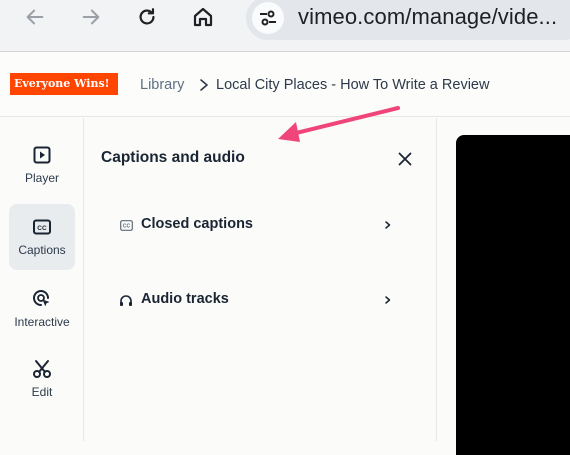 Image resolution: width=570 pixels, height=455 pixels. What do you see at coordinates (41, 178) in the screenshot?
I see `rail-label-player: Player` at bounding box center [41, 178].